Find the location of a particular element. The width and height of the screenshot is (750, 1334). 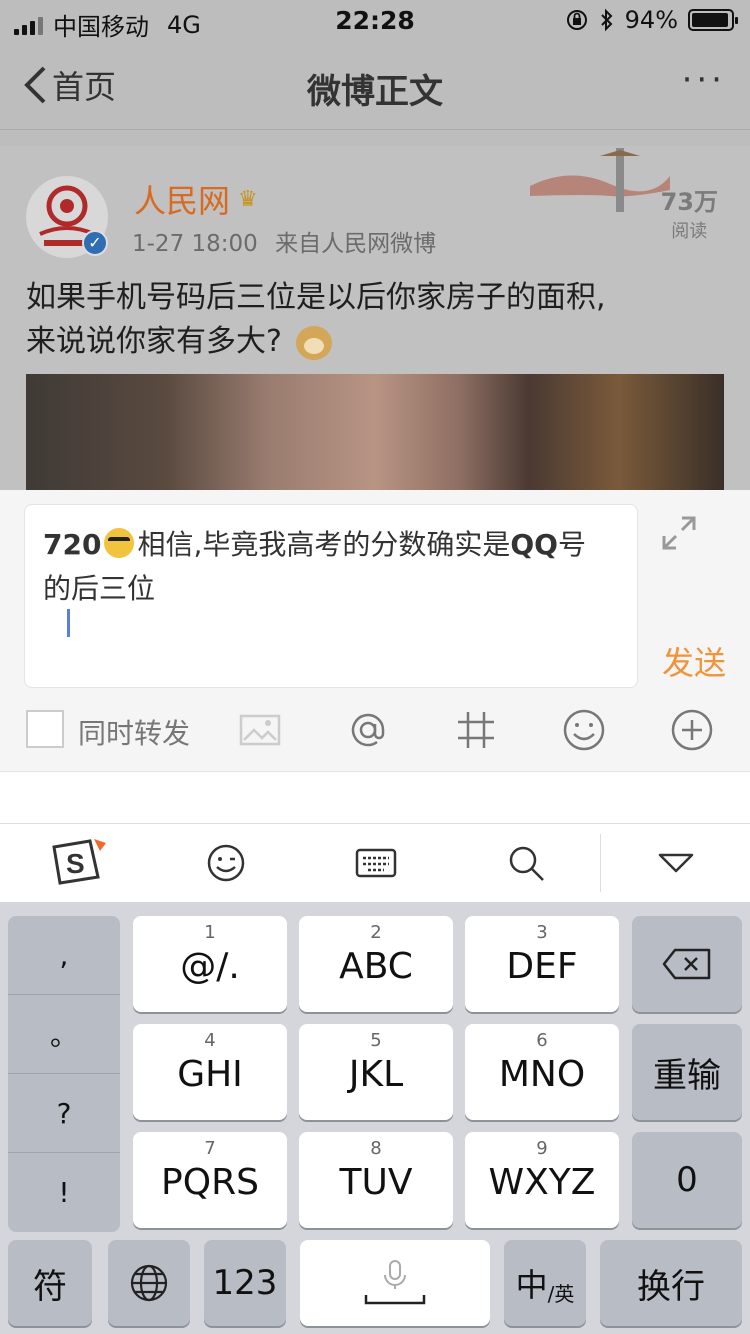

punct-key-question: ? is located at coordinates (64, 1113).